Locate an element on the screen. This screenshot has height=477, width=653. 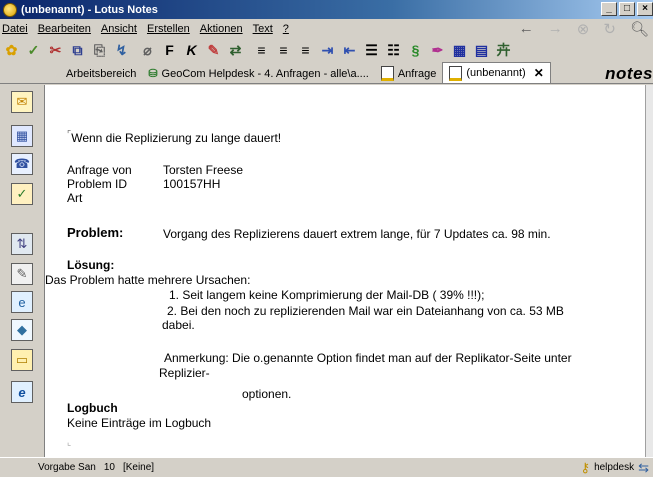
navigation-icons: ← → ⊗ ↻ 🔍︎ is located at coordinates (586, 28).